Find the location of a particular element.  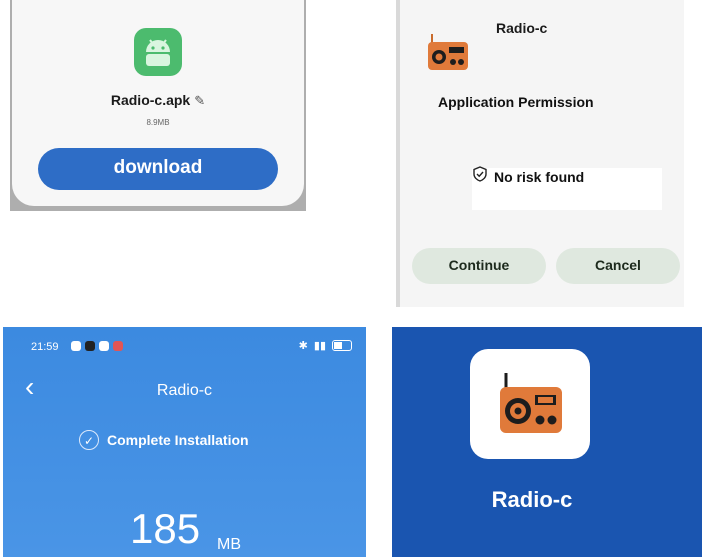

app-icon-tile is located at coordinates (530, 404).